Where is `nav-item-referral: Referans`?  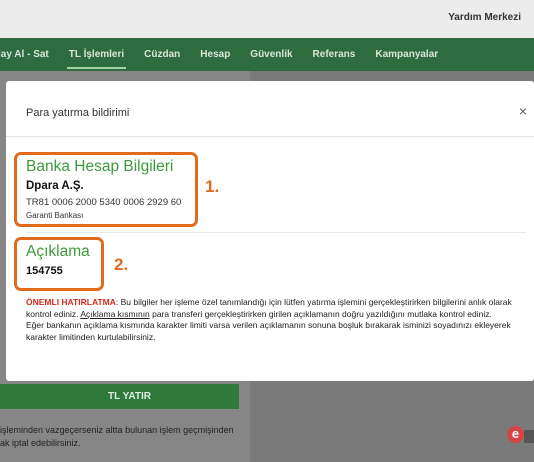
nav-item-referral: Referans is located at coordinates (334, 54).